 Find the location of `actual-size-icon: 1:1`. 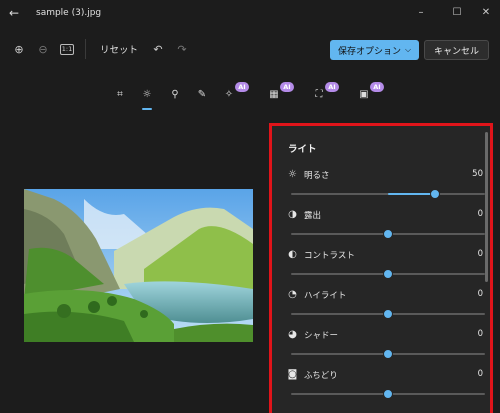

actual-size-icon: 1:1 is located at coordinates (67, 49).